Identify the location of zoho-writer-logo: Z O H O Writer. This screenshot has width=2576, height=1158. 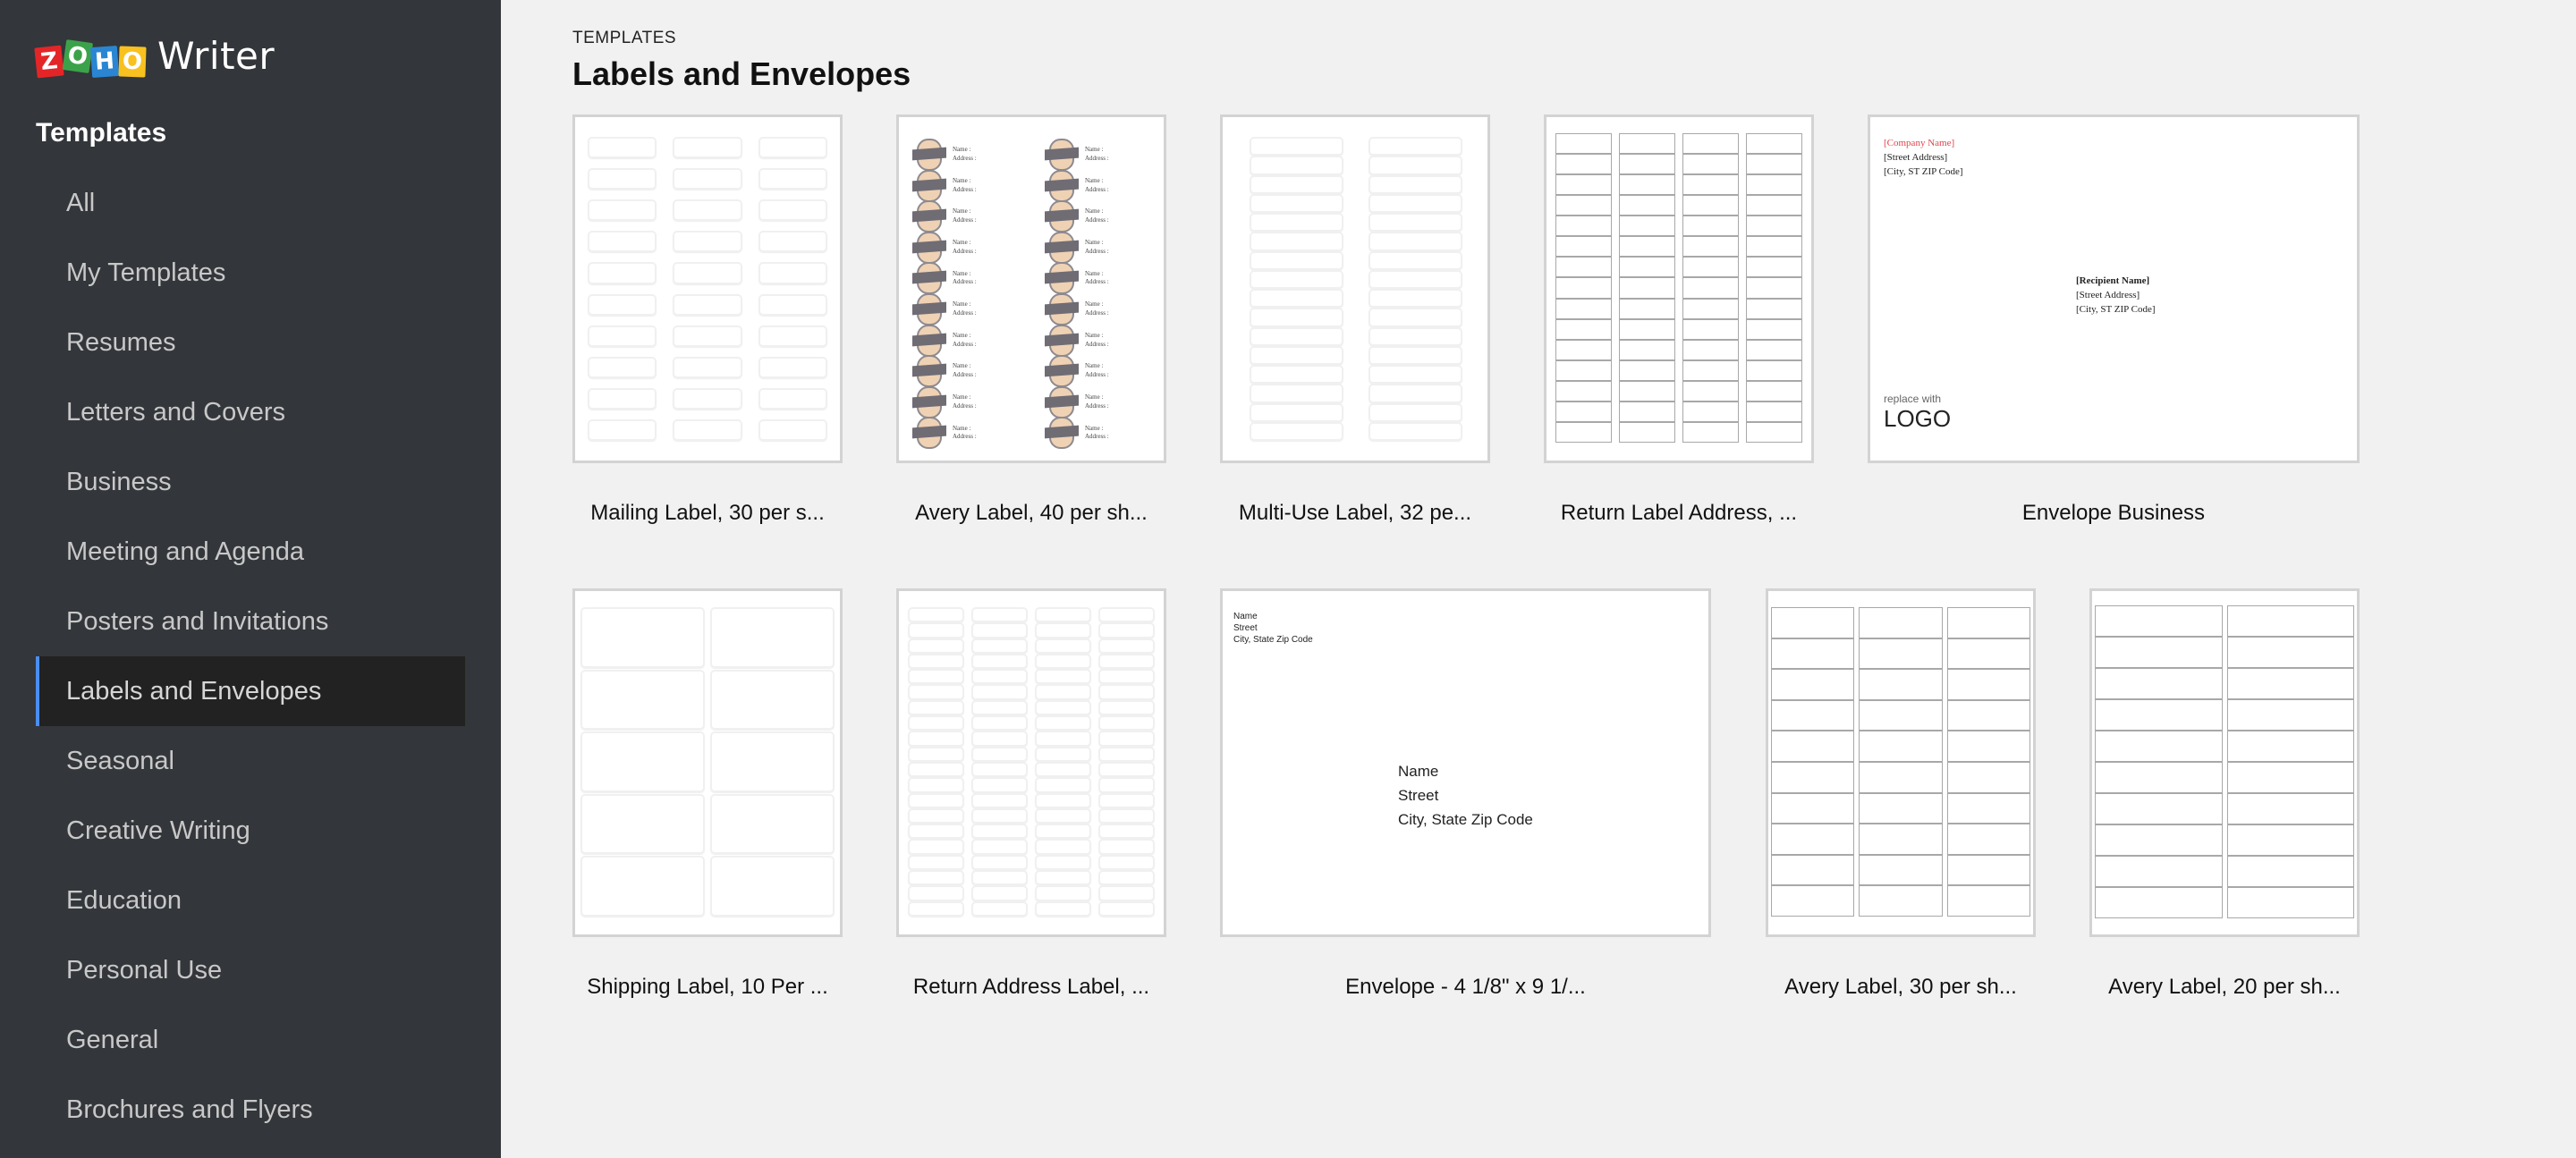
(154, 56).